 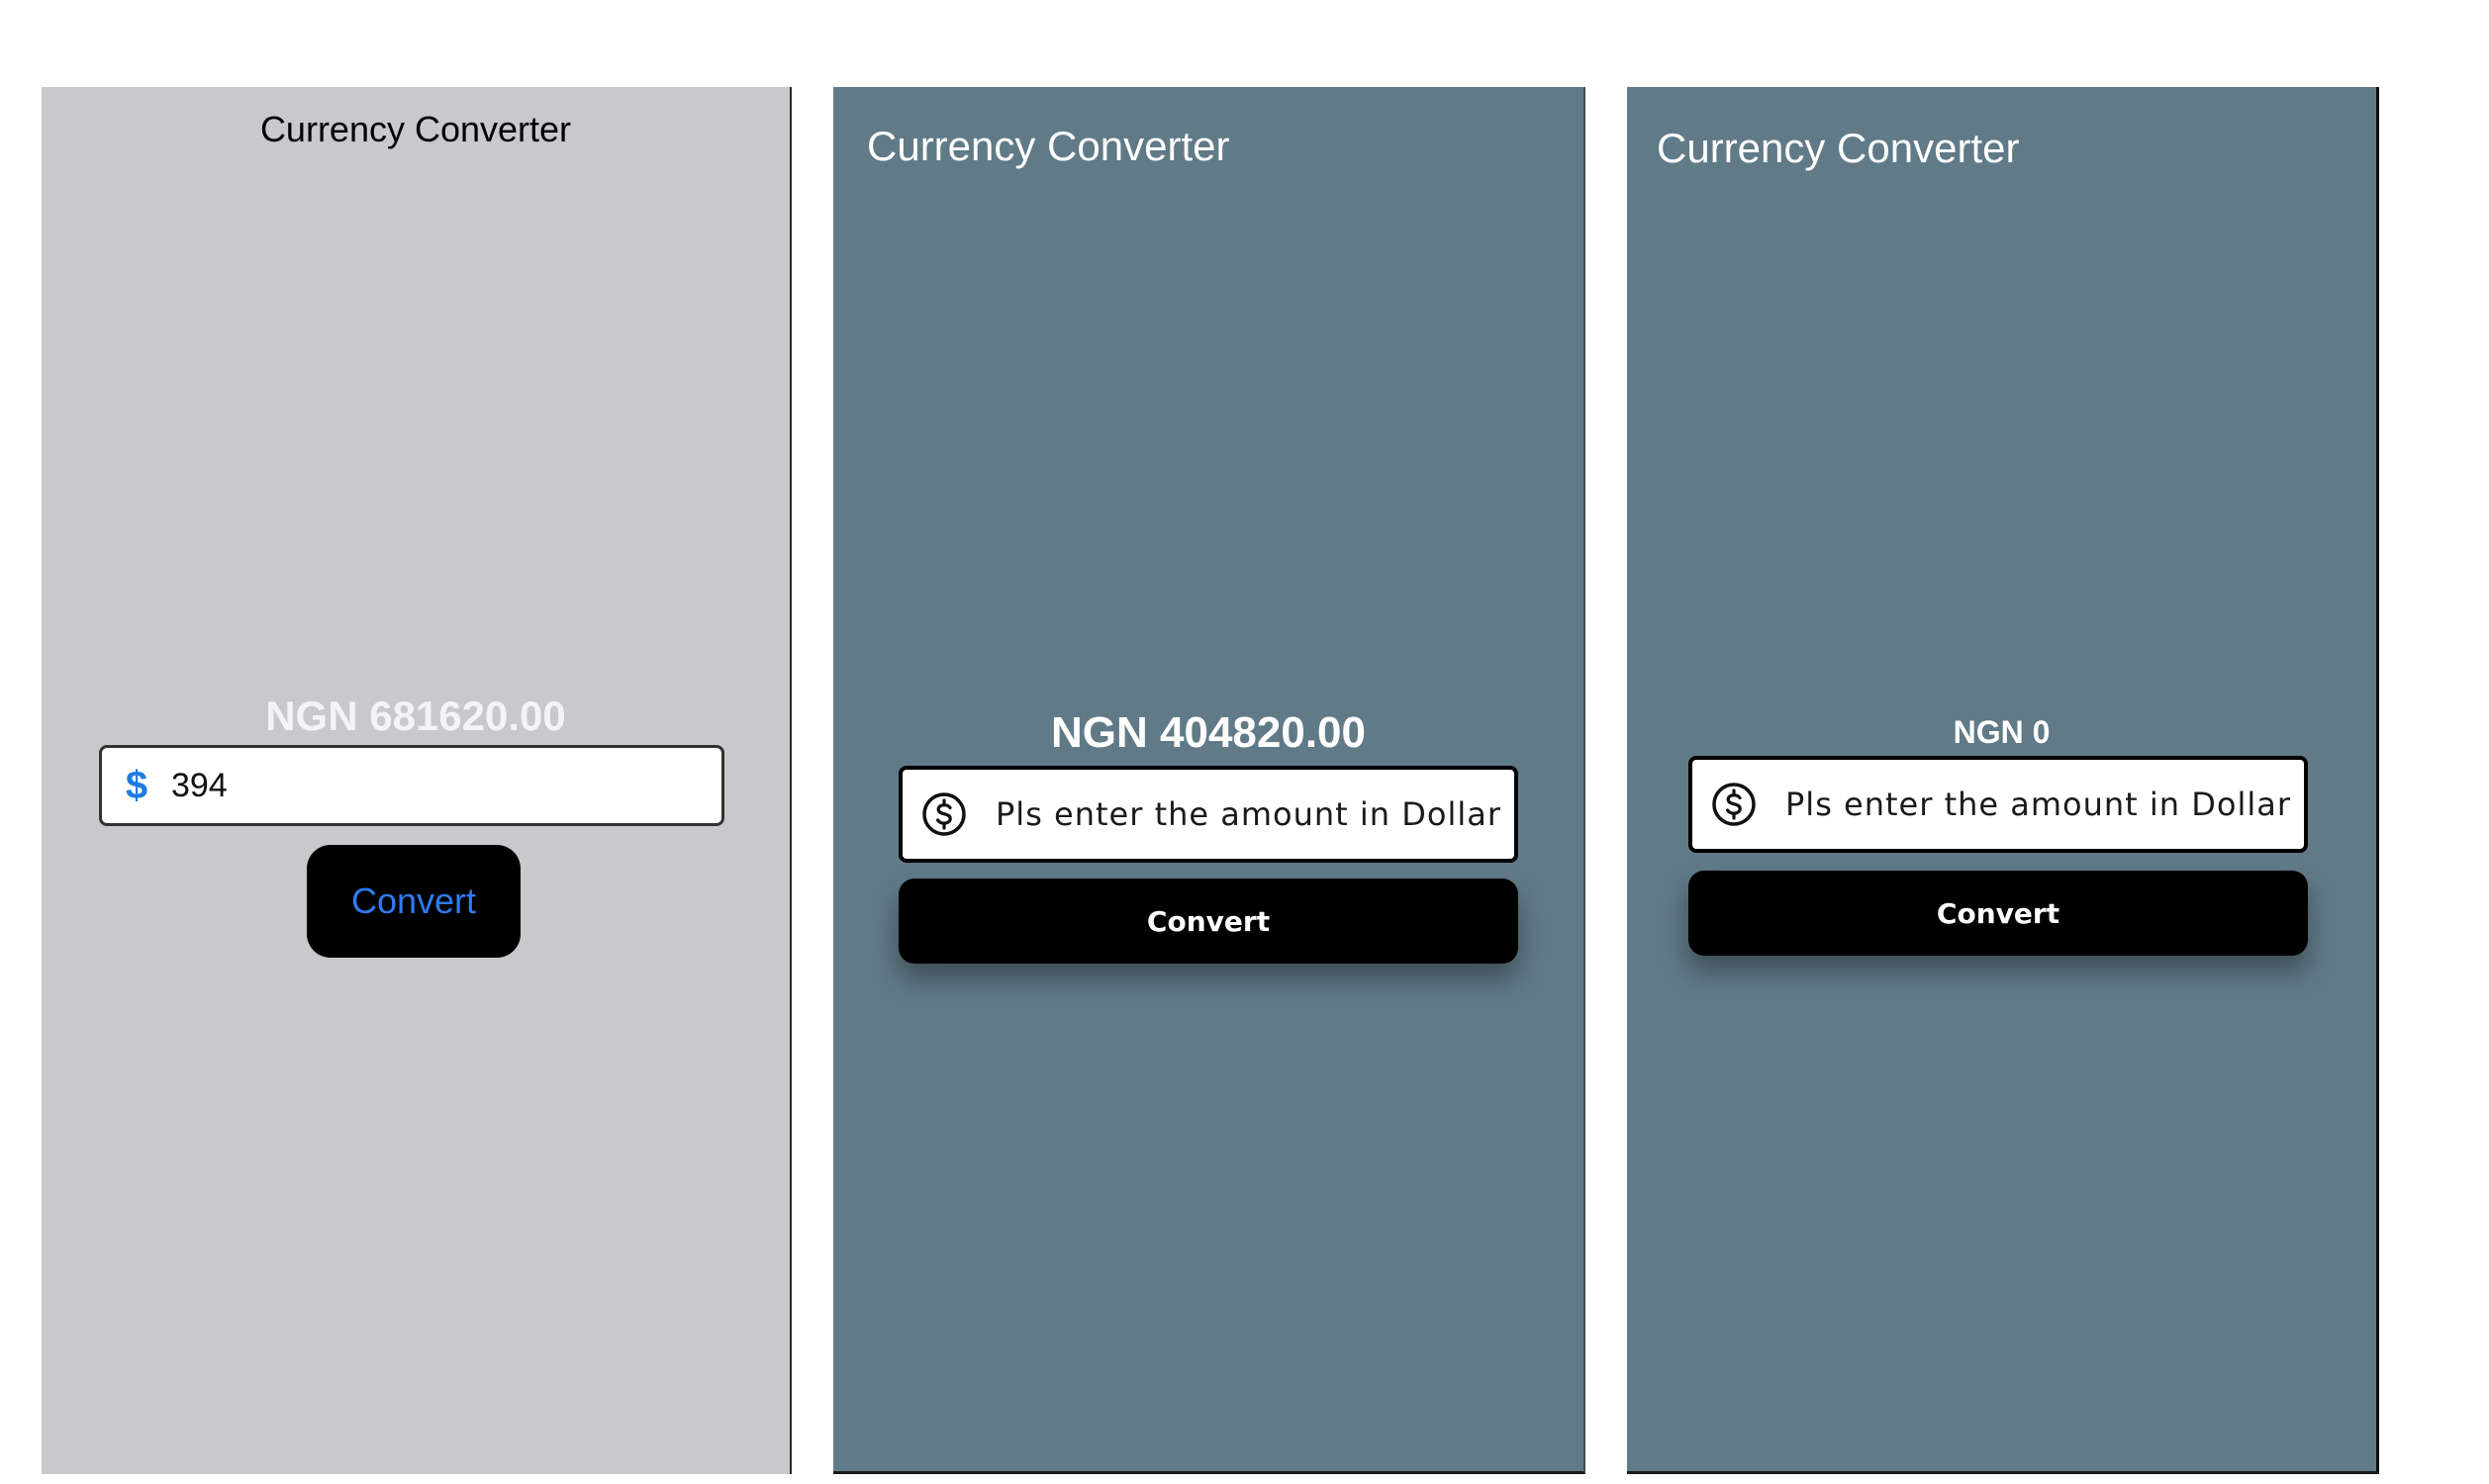 I want to click on converted-result: NGN 404820.00, so click(x=1208, y=732).